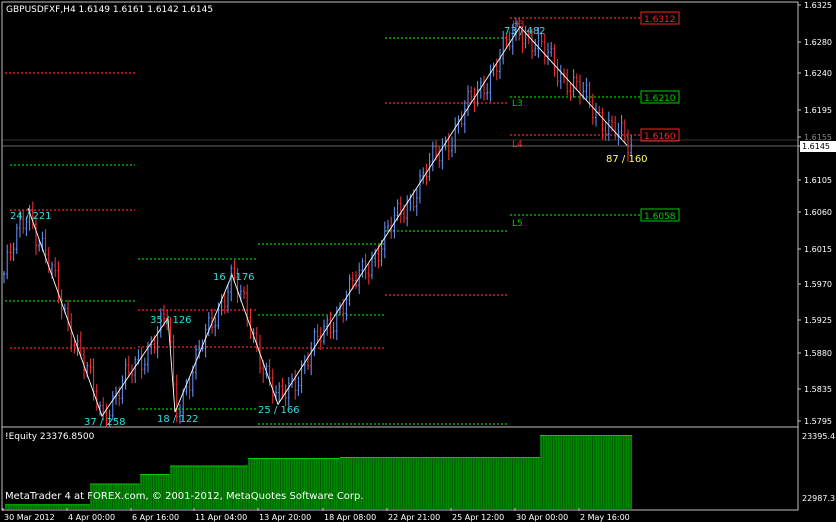  Describe the element at coordinates (414, 517) in the screenshot. I see `time-tick-label: 22 Apr 21:00` at that location.